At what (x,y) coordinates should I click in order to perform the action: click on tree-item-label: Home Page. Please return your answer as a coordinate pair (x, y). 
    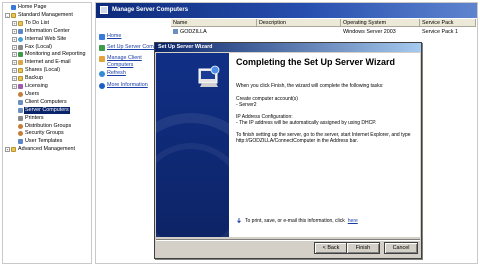
    Looking at the image, I should click on (32, 7).